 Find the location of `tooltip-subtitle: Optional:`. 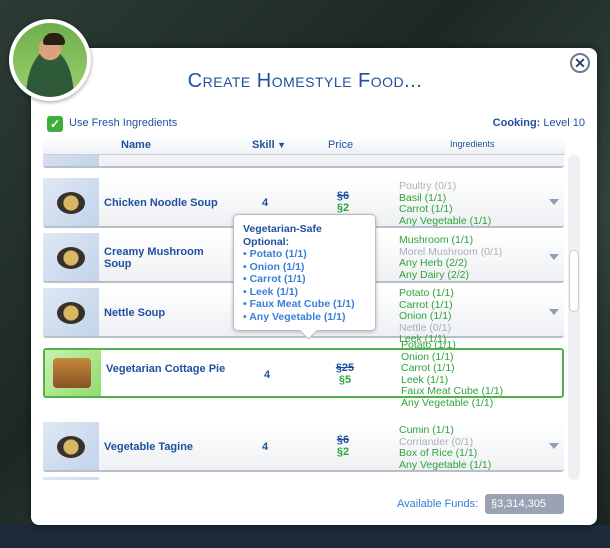

tooltip-subtitle: Optional: is located at coordinates (266, 241).